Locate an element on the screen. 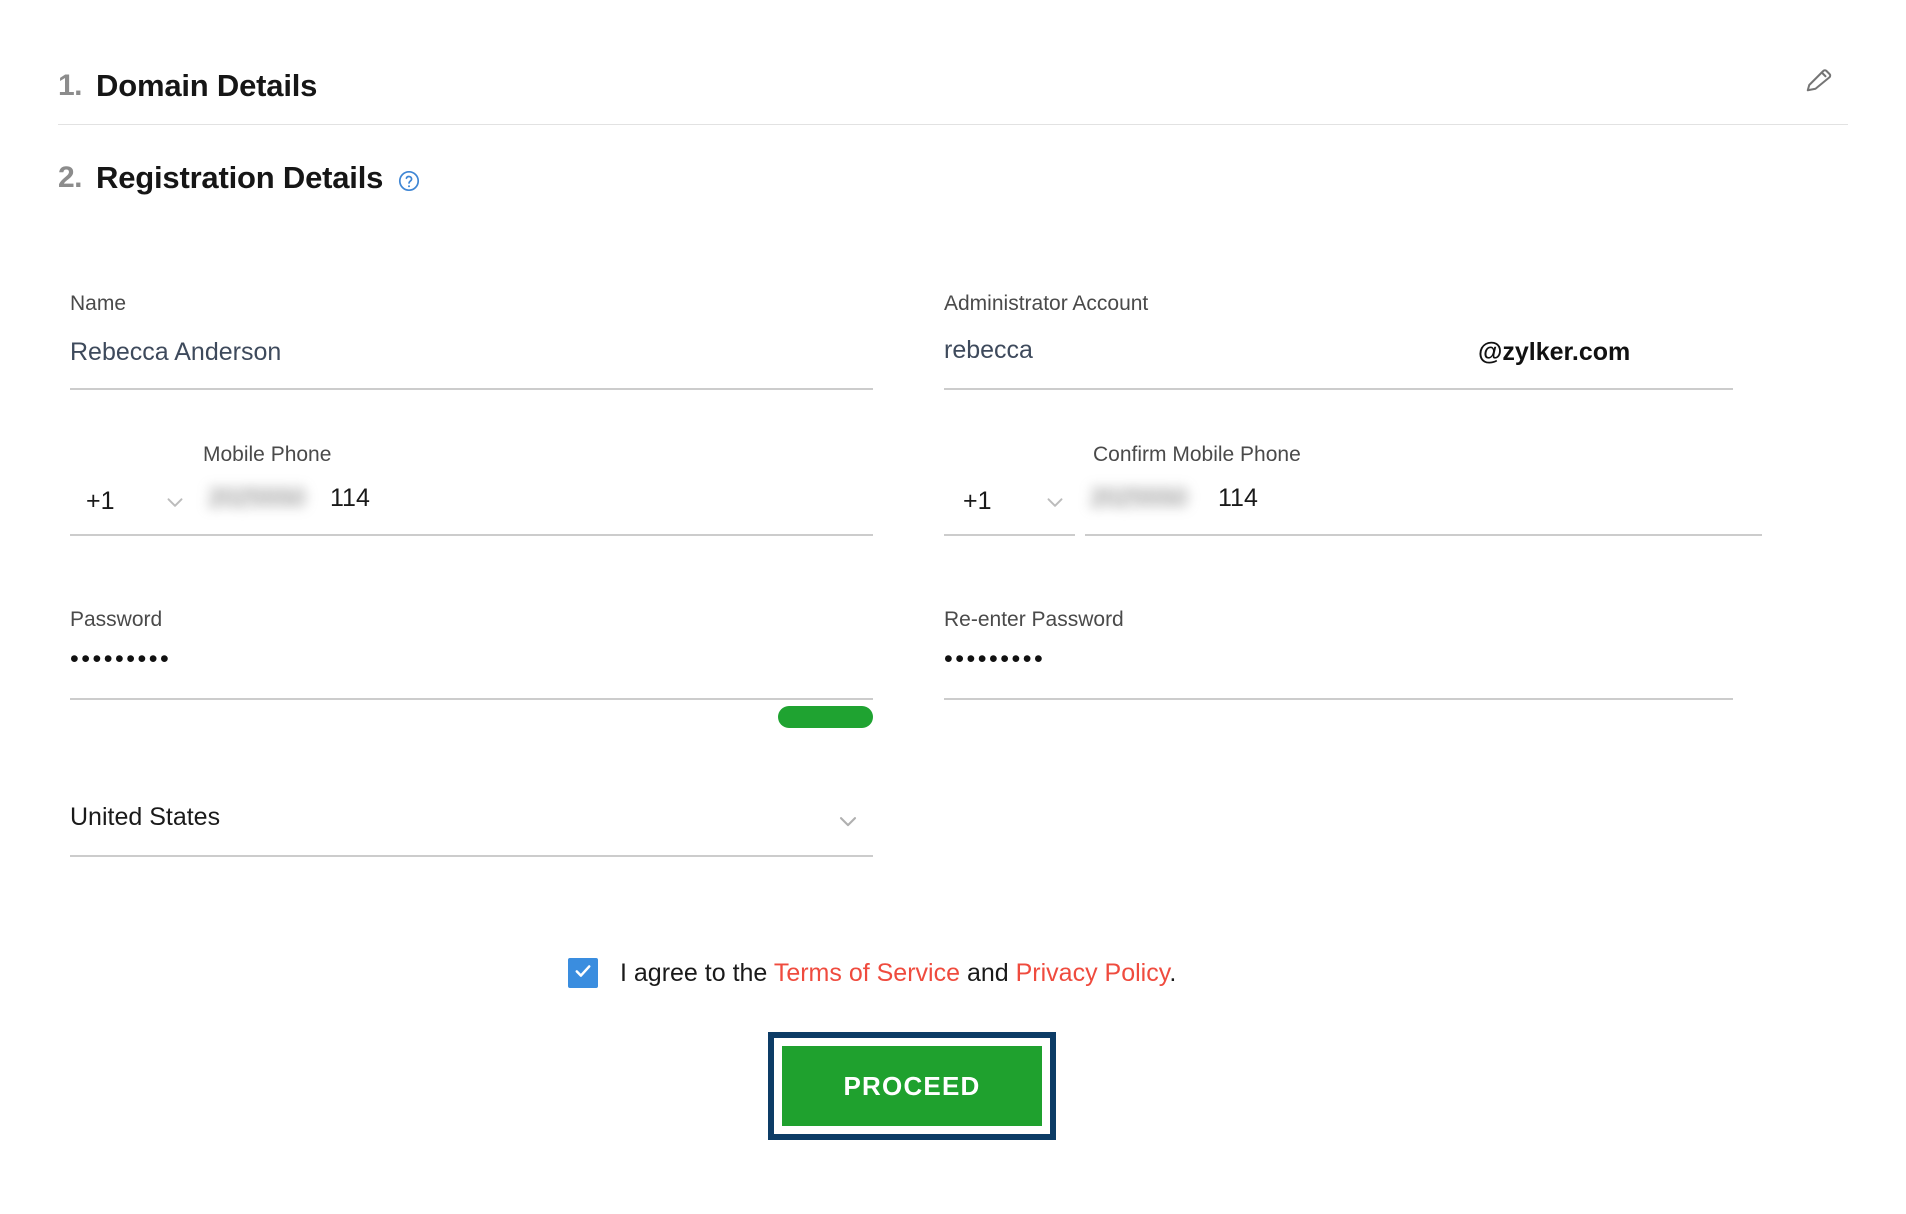 Image resolution: width=1906 pixels, height=1214 pixels. password-strength-indicator is located at coordinates (825, 717).